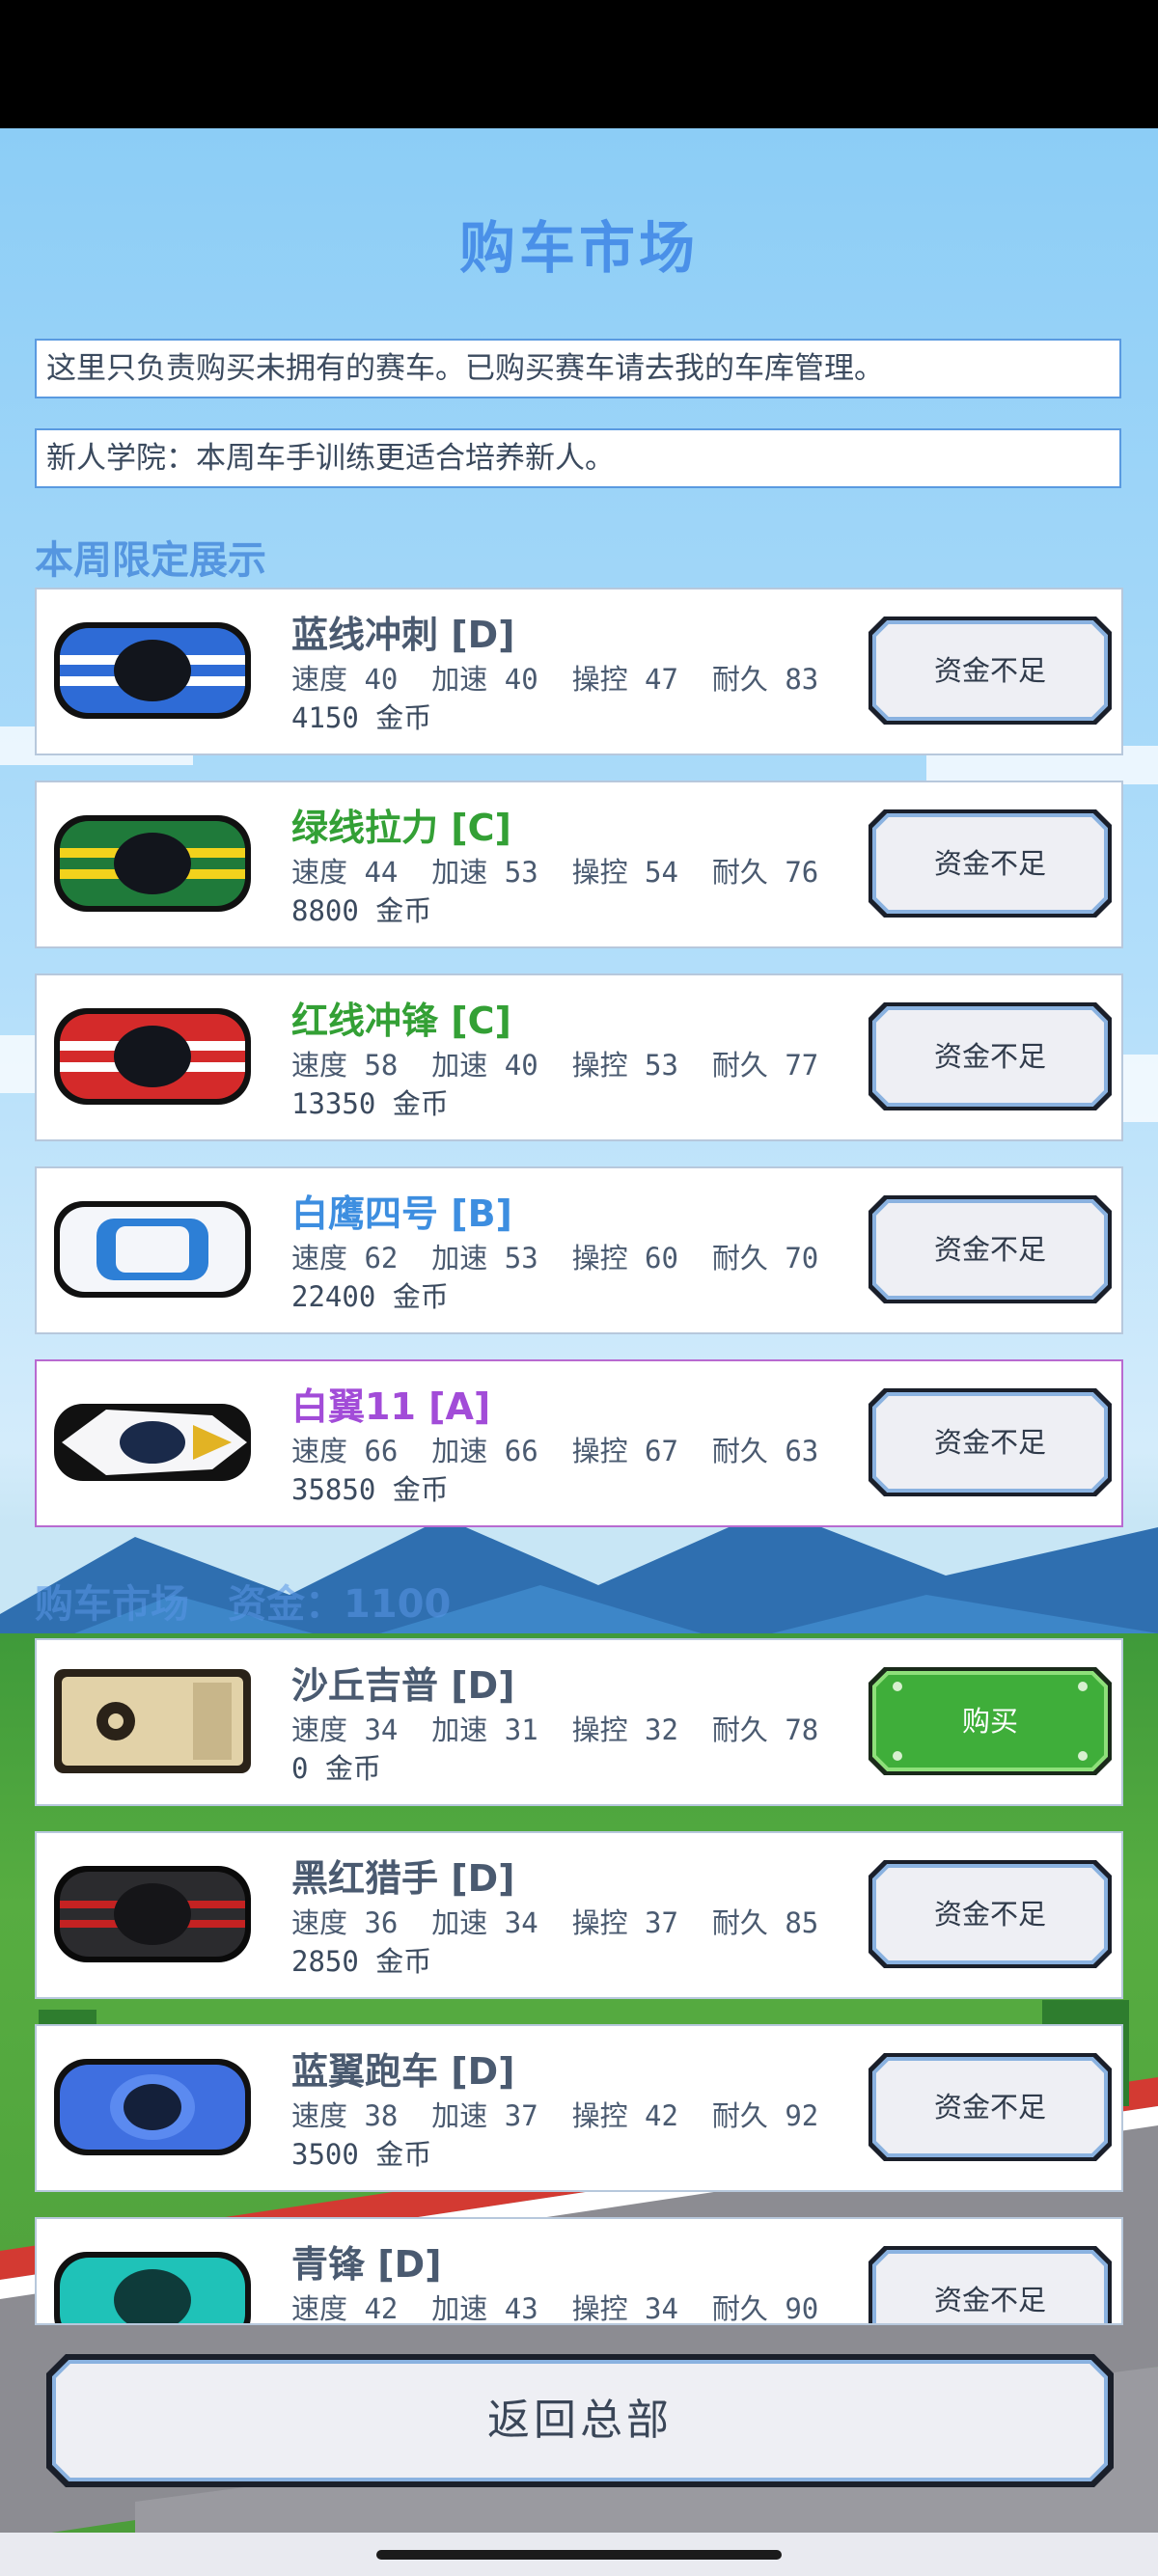 This screenshot has height=2576, width=1158. I want to click on car-price: 3500 金币, so click(361, 2154).